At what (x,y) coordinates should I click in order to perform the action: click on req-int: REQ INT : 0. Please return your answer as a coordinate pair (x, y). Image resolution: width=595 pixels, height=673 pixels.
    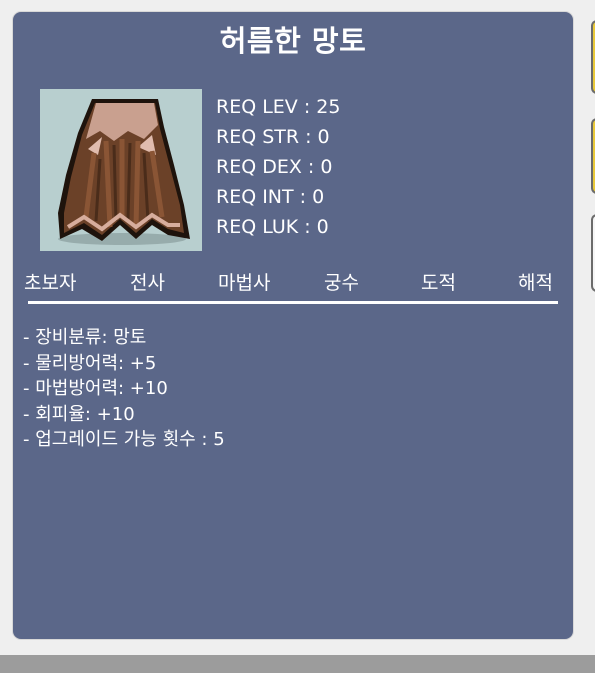
    Looking at the image, I should click on (270, 197).